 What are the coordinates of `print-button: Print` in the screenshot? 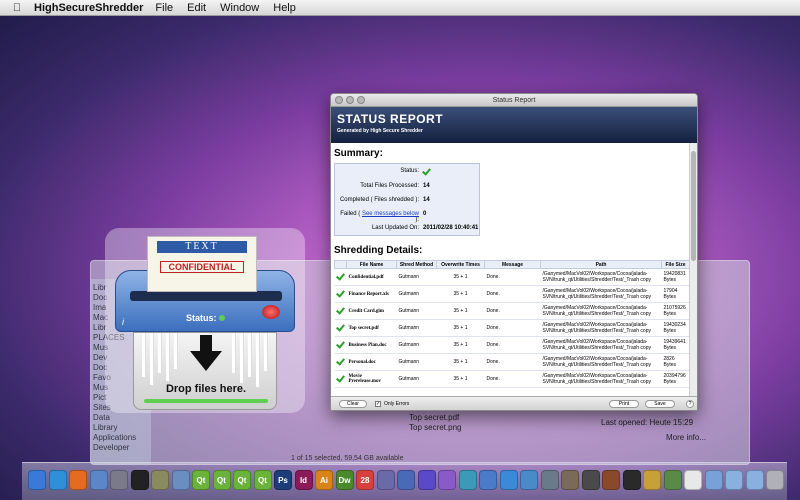 It's located at (624, 404).